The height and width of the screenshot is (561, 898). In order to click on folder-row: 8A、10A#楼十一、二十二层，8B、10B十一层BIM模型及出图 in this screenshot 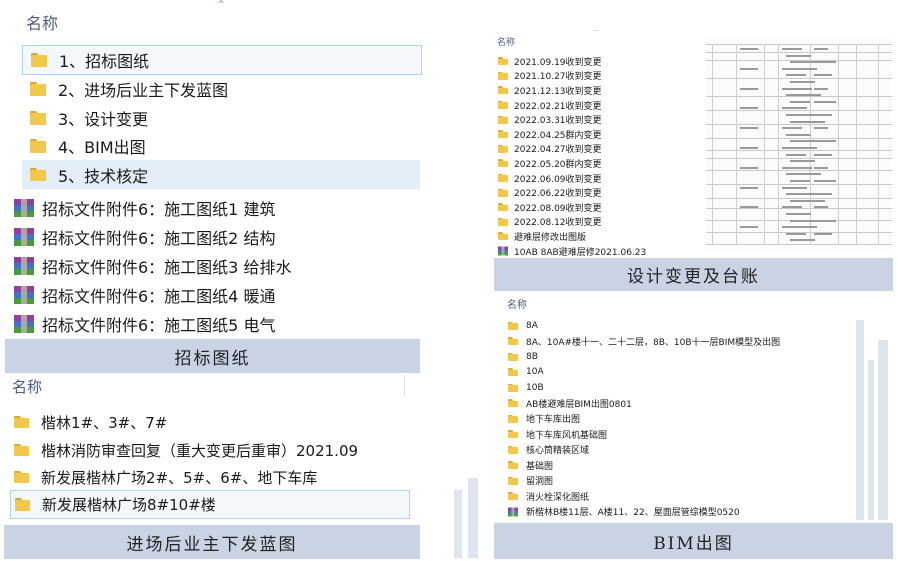, I will do `click(644, 342)`.